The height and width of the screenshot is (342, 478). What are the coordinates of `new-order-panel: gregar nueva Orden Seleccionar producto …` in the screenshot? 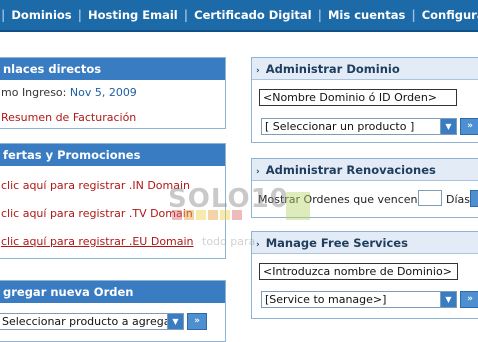 It's located at (113, 311).